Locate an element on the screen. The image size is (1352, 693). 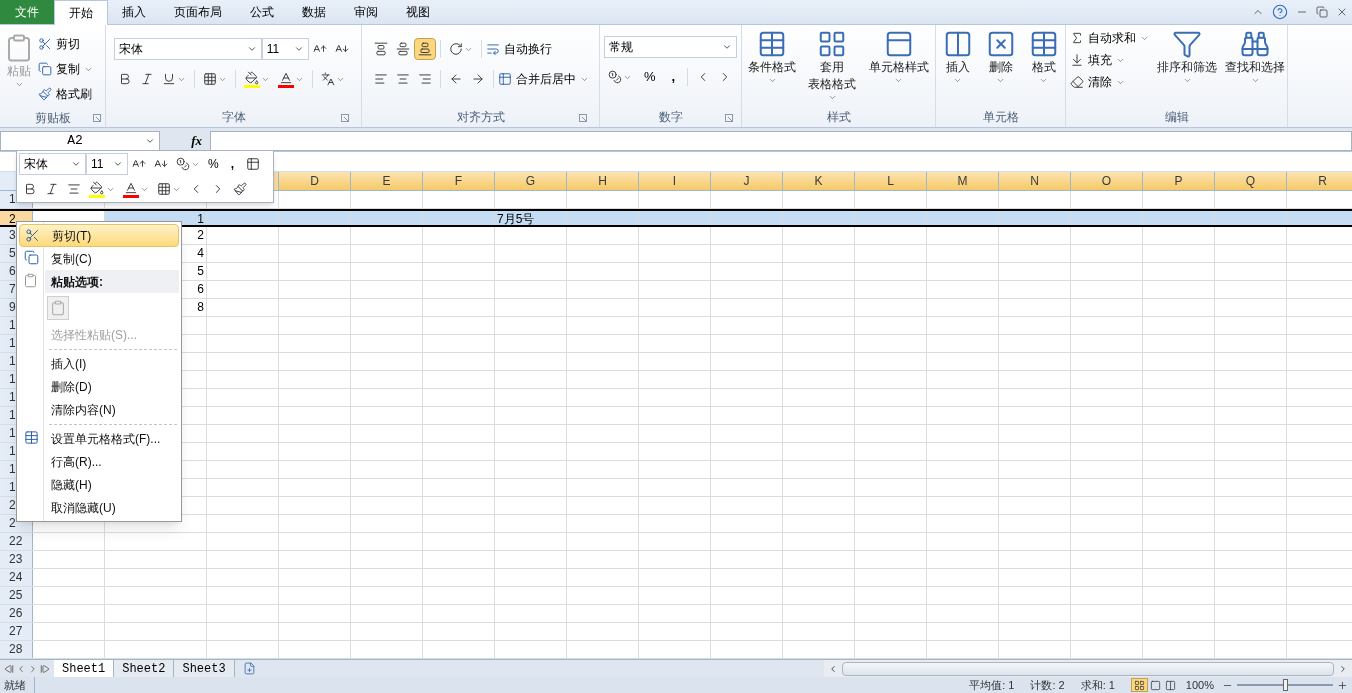
ribbon-tab: 开始 is located at coordinates (81, 12).